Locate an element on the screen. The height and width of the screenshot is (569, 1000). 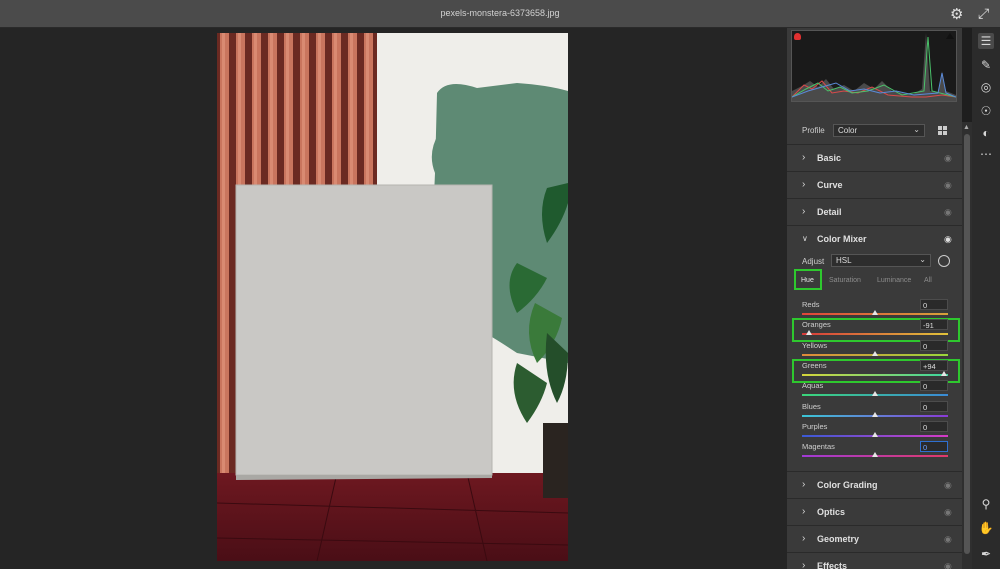
slider-value-input: -91 is located at coordinates (934, 325).